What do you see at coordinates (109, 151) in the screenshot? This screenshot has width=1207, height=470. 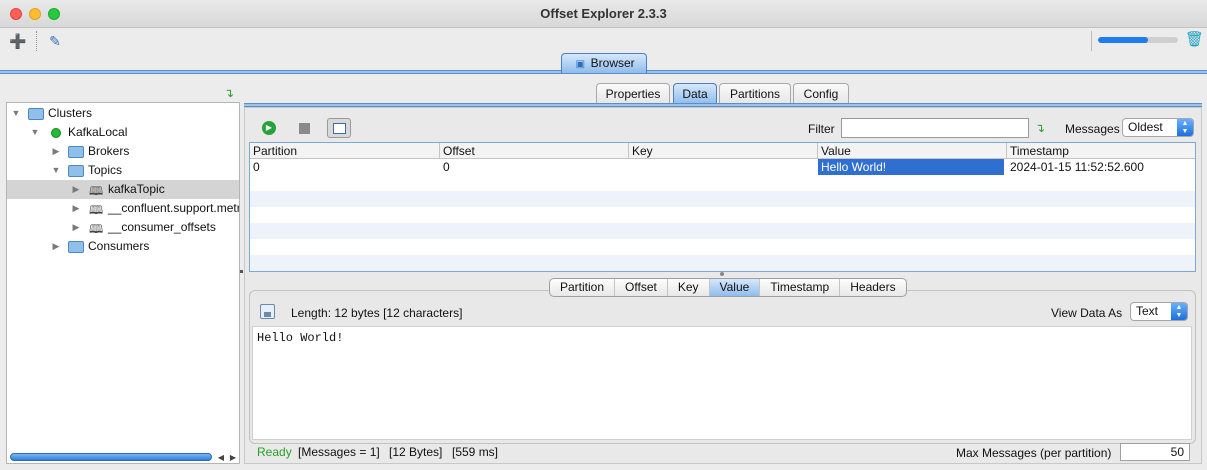 I see `tree-item-label: Brokers` at bounding box center [109, 151].